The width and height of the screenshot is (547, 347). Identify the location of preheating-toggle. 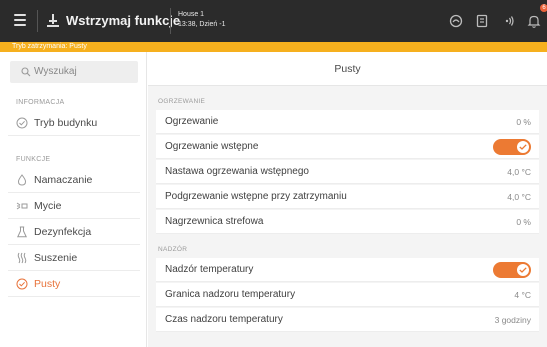
(512, 147).